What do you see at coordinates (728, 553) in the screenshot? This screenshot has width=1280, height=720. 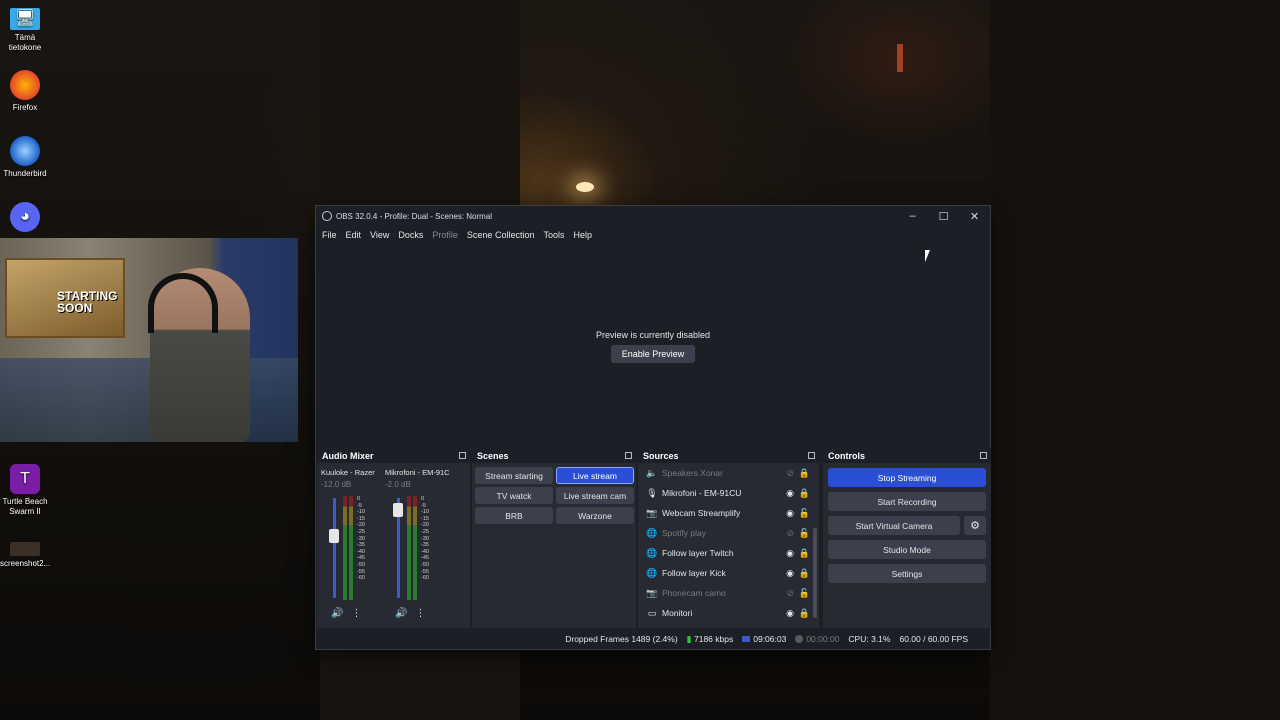 I see `source-item: 🌐 Follow layer Twitch ◉ 🔒` at bounding box center [728, 553].